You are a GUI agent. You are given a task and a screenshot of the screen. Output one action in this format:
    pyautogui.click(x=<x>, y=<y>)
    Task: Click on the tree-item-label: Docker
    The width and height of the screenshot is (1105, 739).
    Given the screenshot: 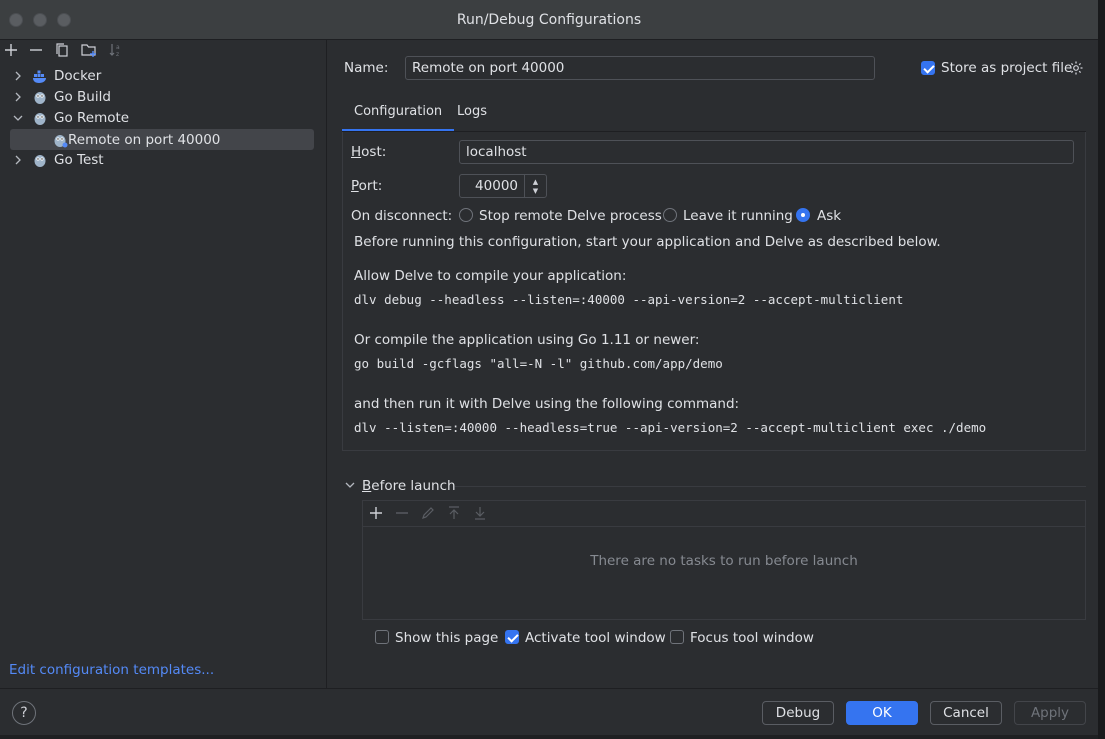 What is the action you would take?
    pyautogui.click(x=78, y=75)
    